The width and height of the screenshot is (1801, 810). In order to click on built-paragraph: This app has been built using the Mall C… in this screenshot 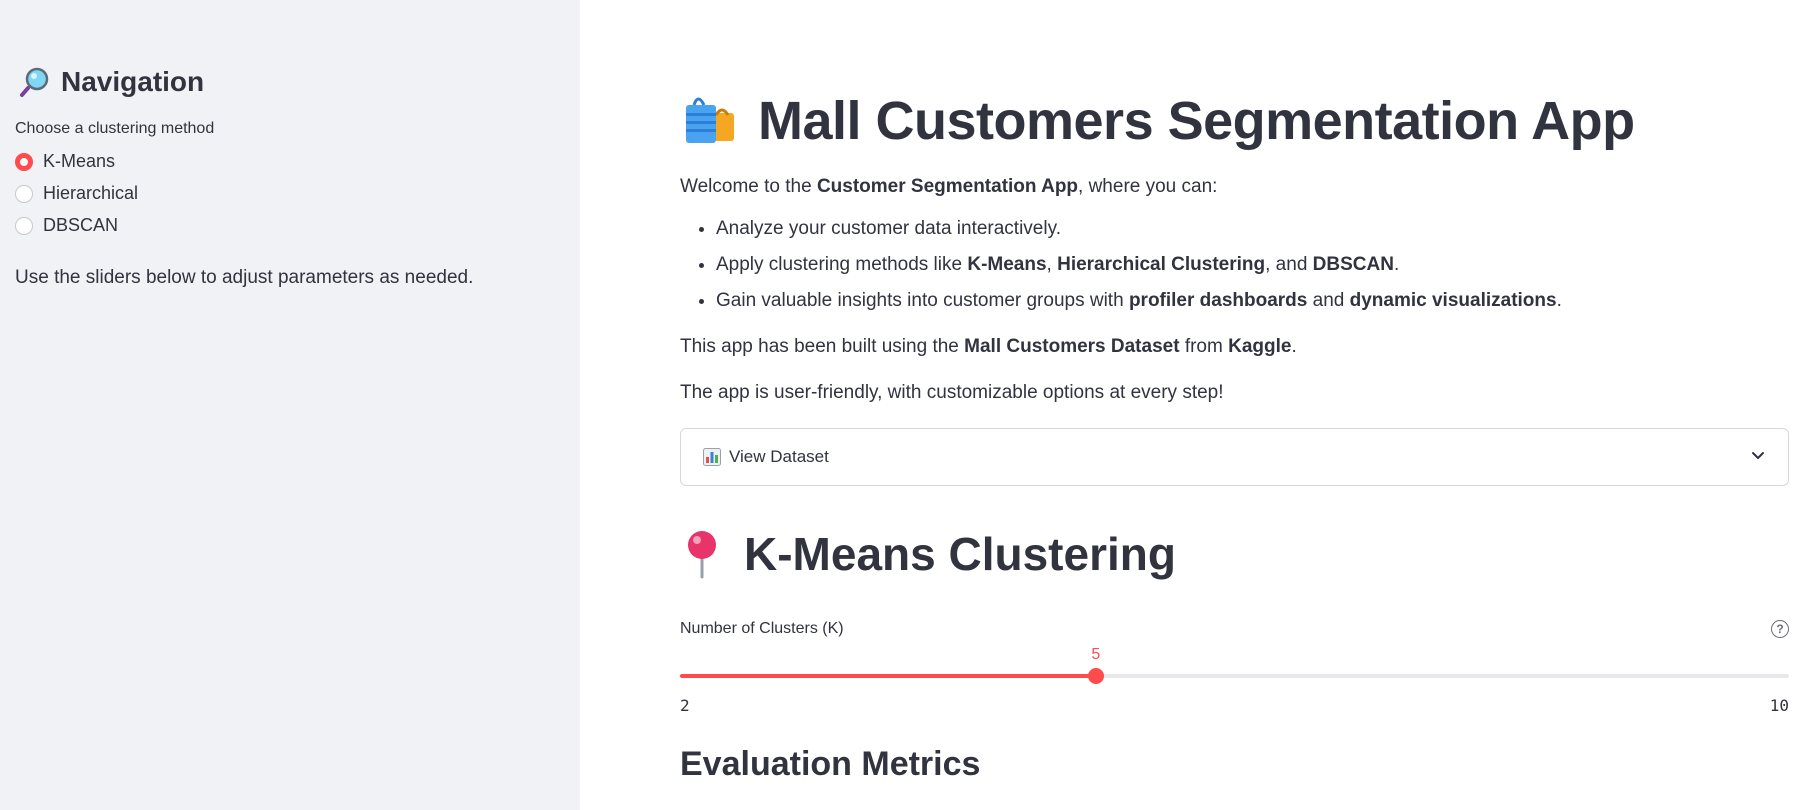, I will do `click(1234, 347)`.